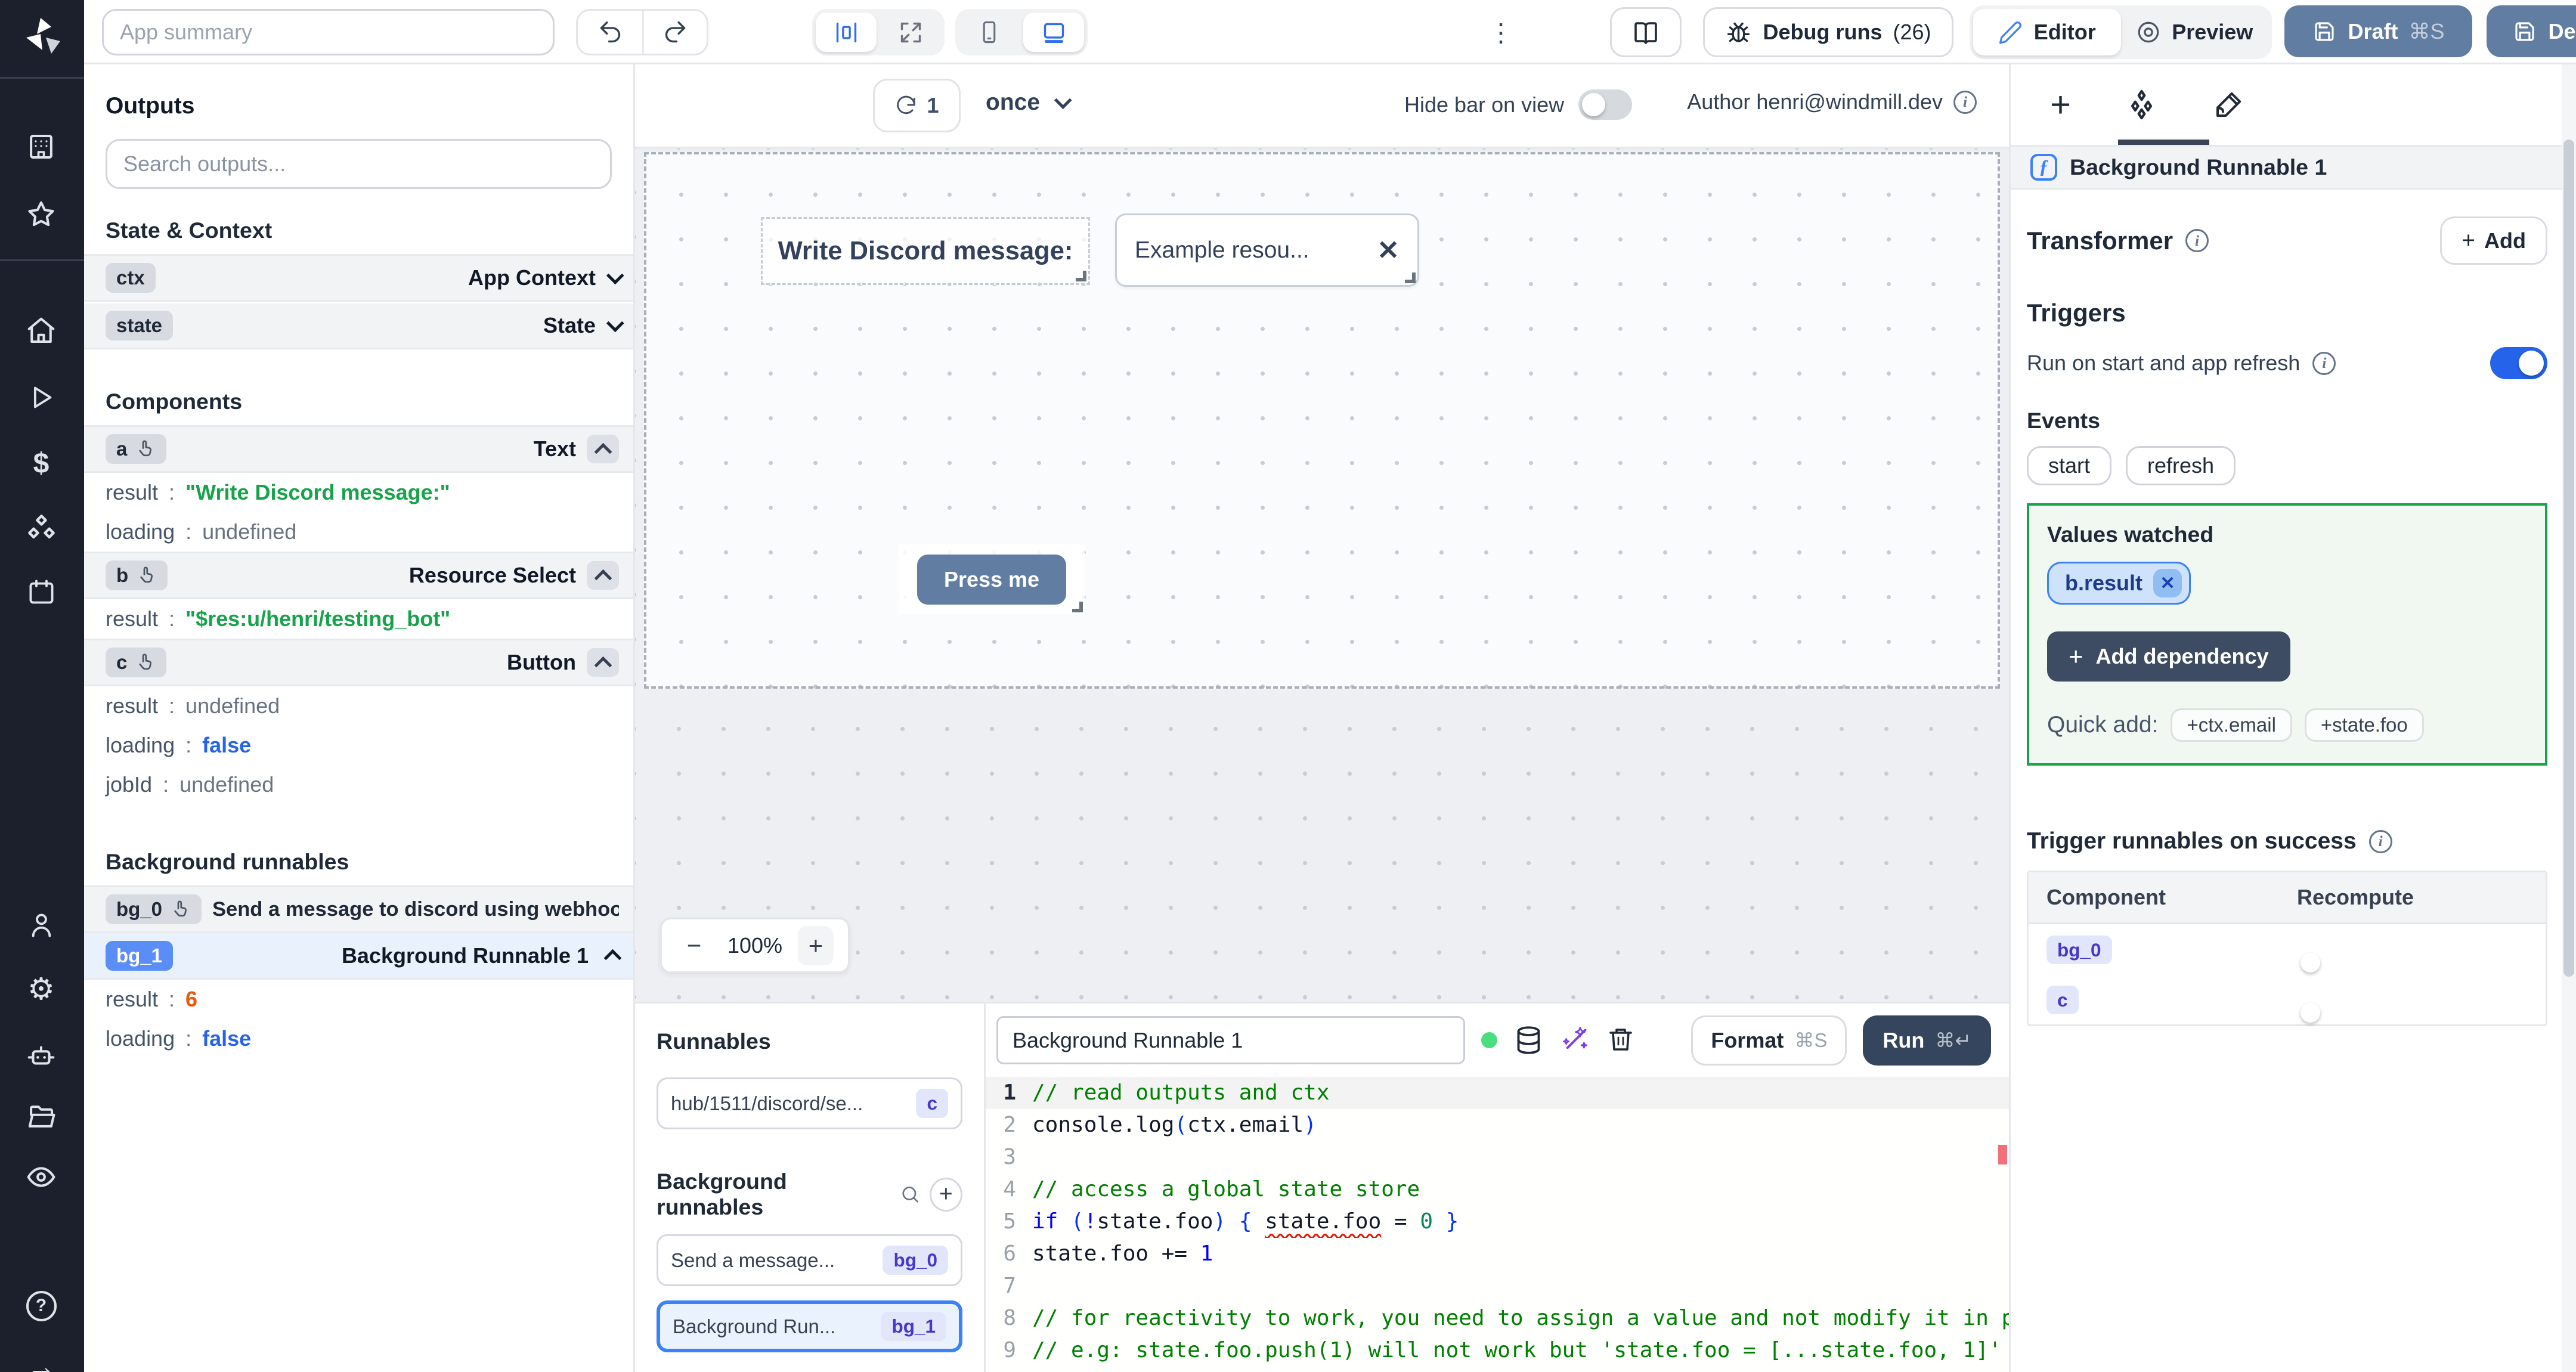 This screenshot has width=2576, height=1372. What do you see at coordinates (610, 32) in the screenshot?
I see `undo-button` at bounding box center [610, 32].